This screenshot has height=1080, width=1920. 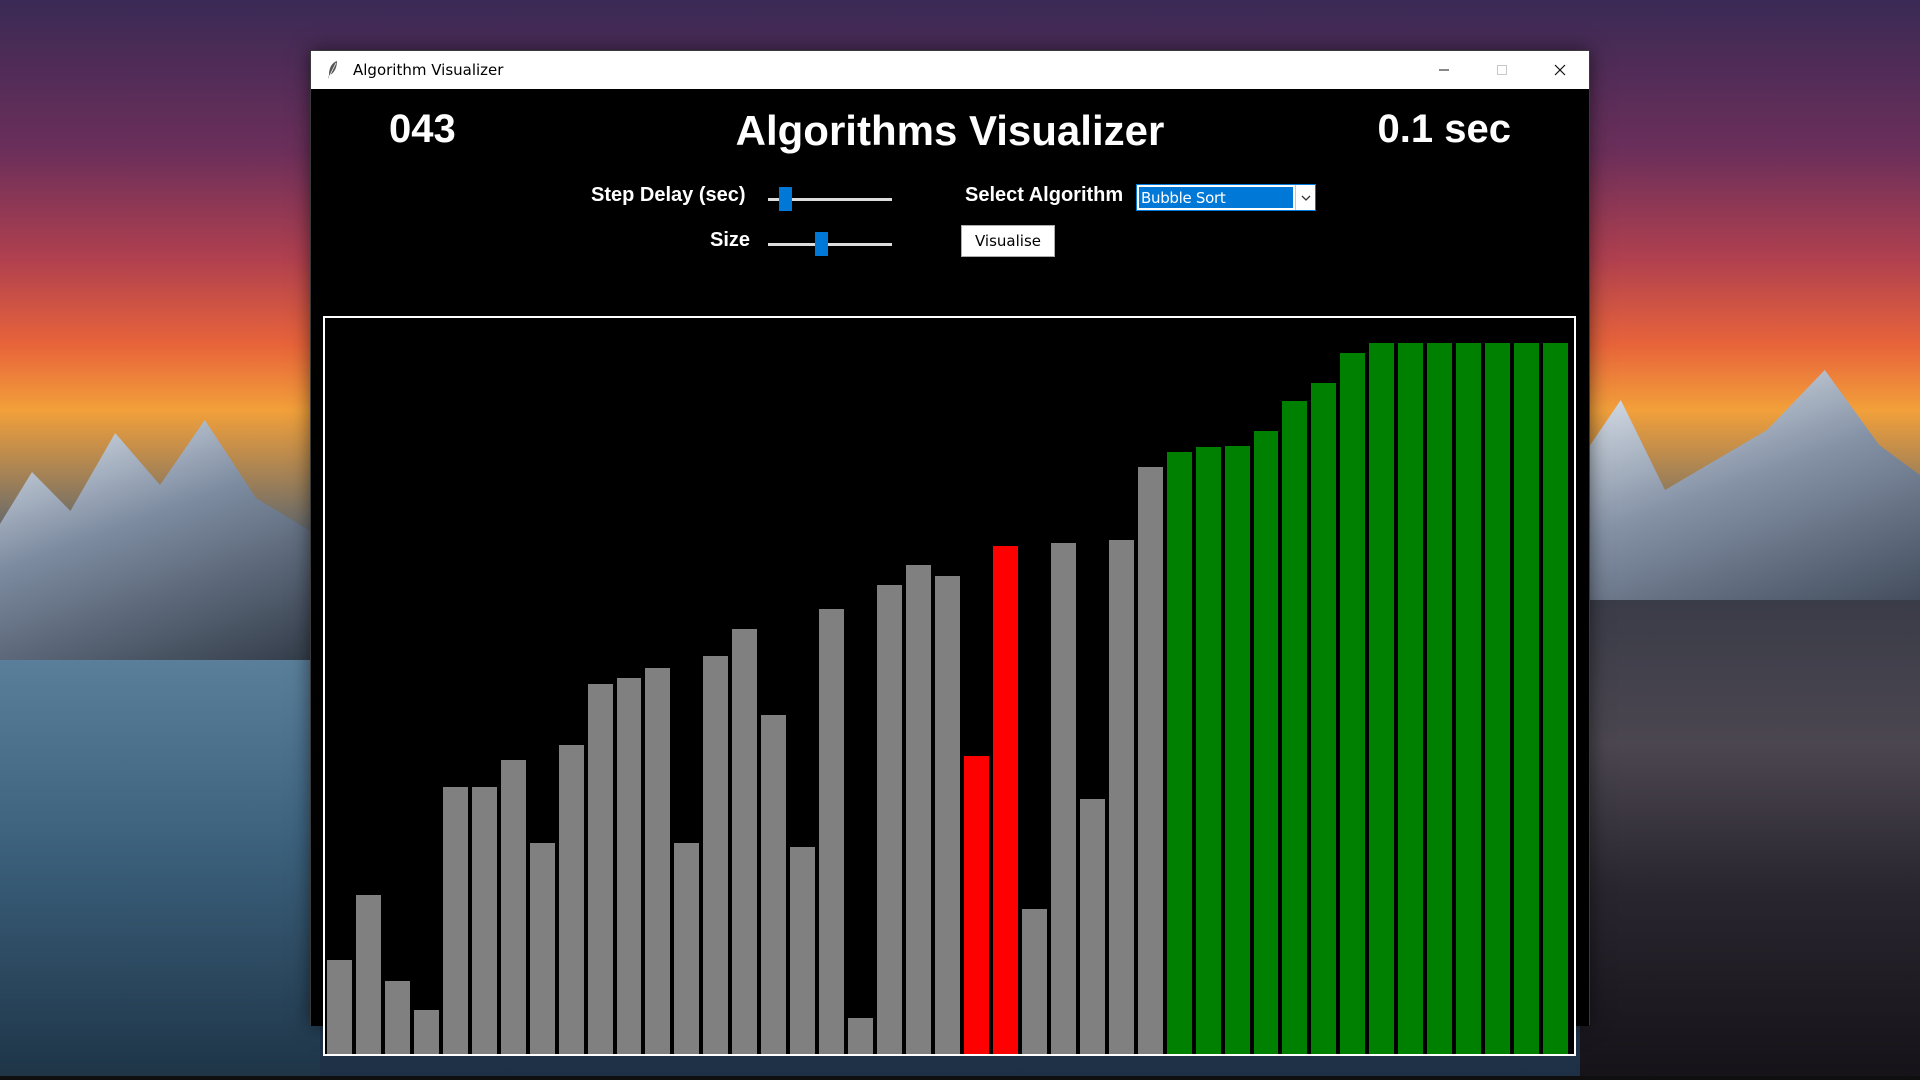 I want to click on algorithm-select-value: Bubble Sort, so click(x=1216, y=197).